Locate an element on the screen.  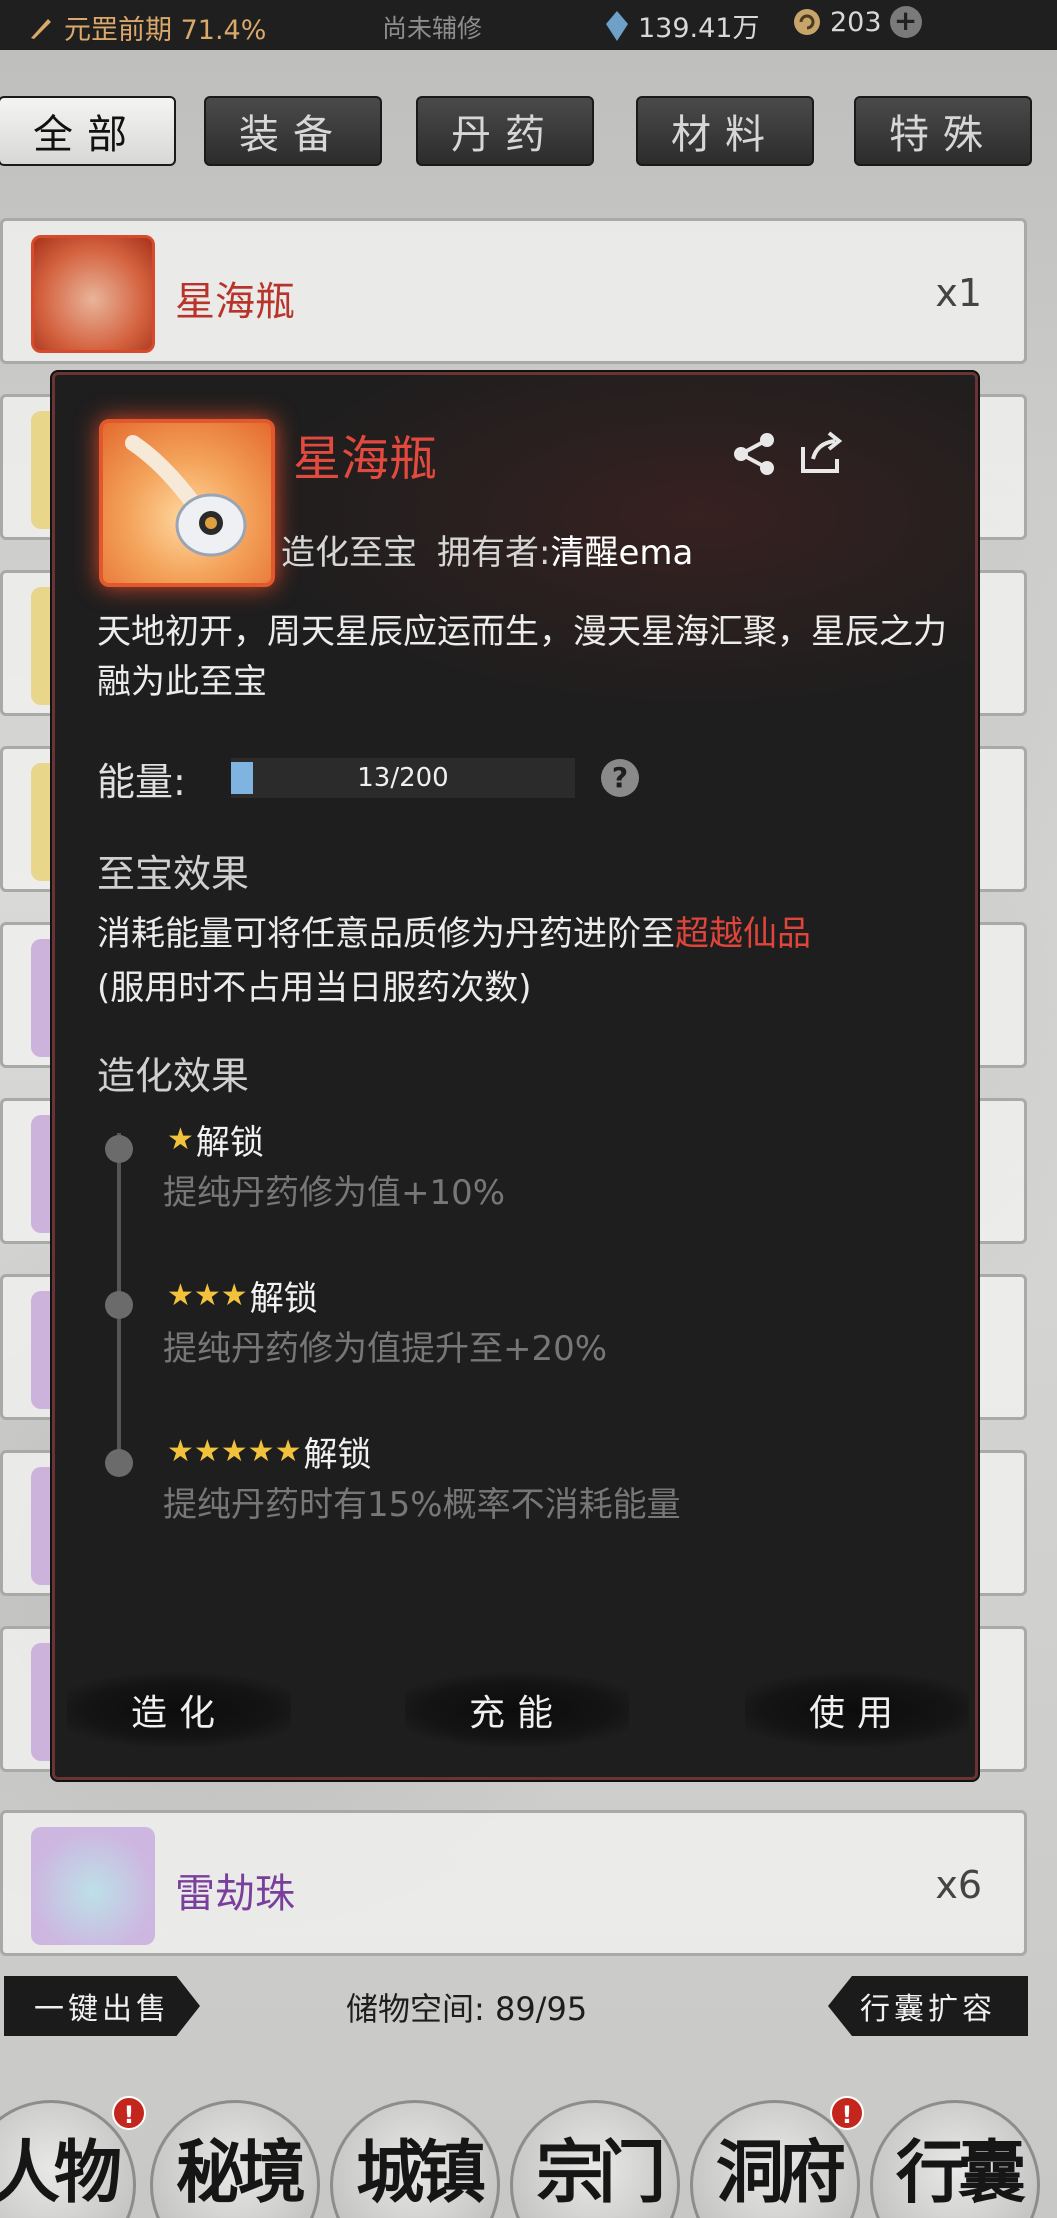
nav-label: 洞府 is located at coordinates (780, 2173).